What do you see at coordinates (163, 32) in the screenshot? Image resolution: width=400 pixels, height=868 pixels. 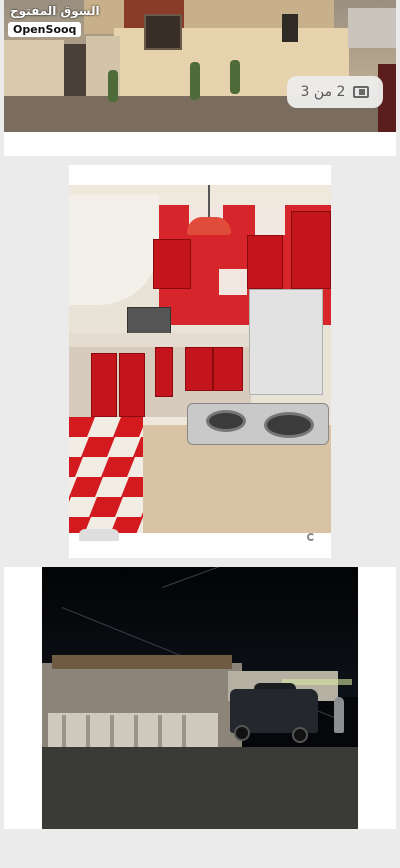 I see `house-door` at bounding box center [163, 32].